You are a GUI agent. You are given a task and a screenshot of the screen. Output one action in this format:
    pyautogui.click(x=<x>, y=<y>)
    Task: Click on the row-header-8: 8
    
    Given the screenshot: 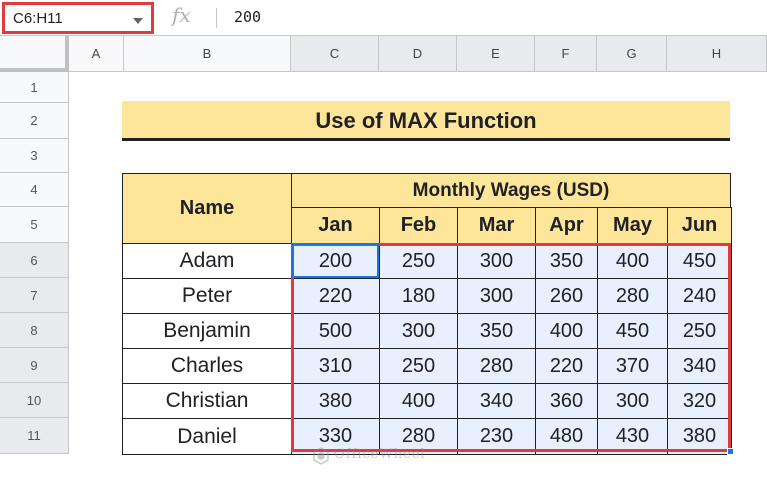 What is the action you would take?
    pyautogui.click(x=34, y=330)
    